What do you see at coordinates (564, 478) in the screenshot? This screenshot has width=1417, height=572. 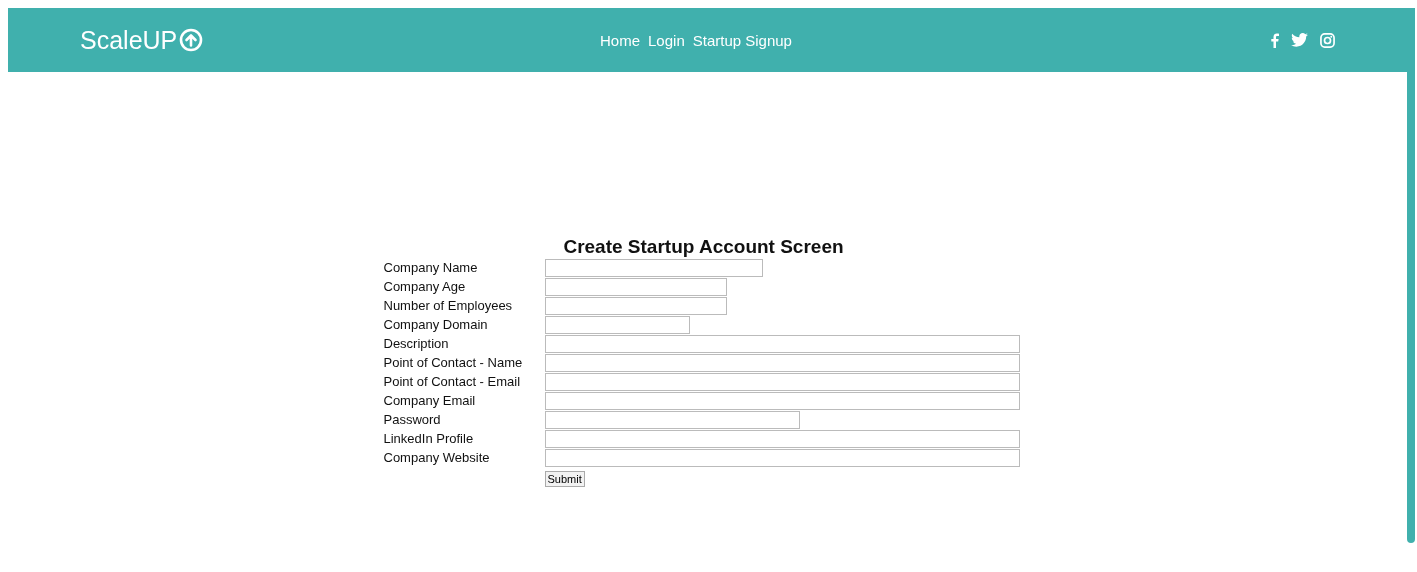 I see `submit-button: Submit` at bounding box center [564, 478].